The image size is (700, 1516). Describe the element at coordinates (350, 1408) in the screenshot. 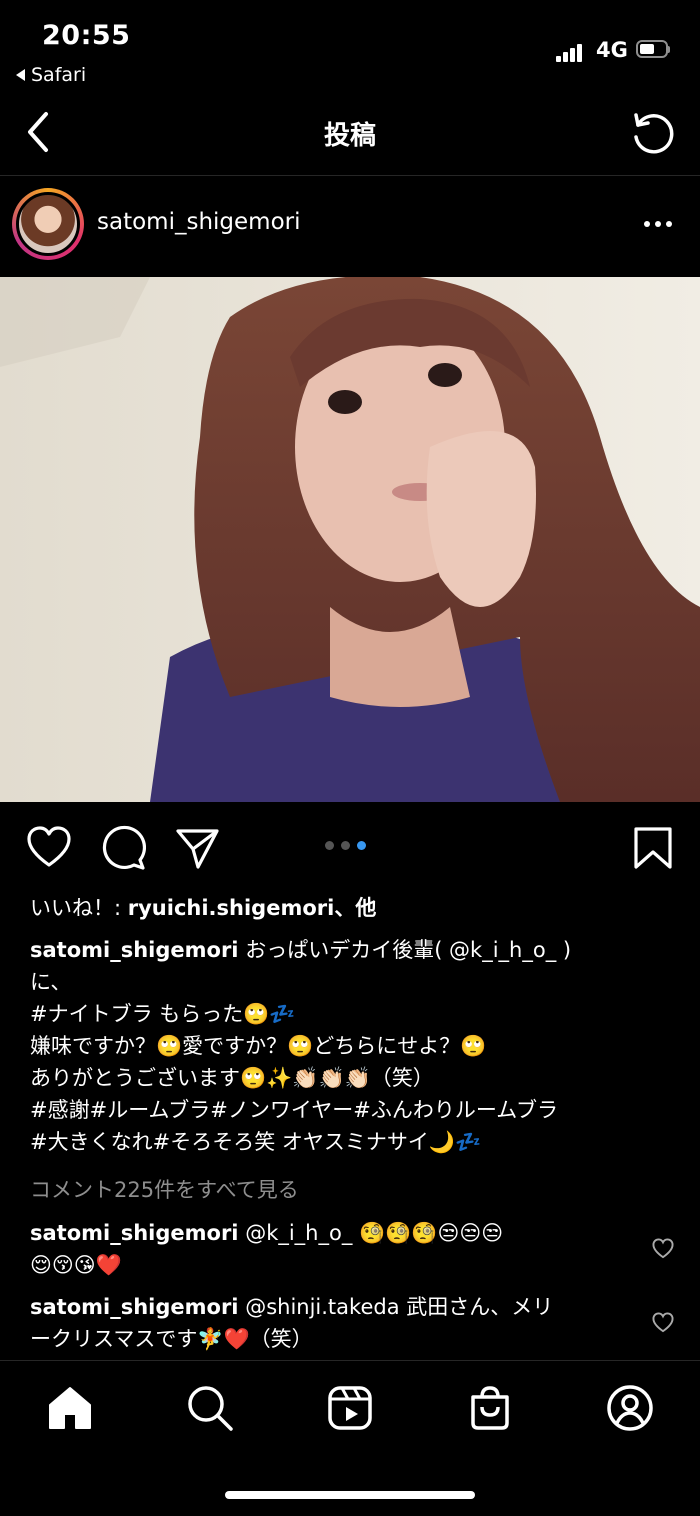

I see `reels-icon` at that location.